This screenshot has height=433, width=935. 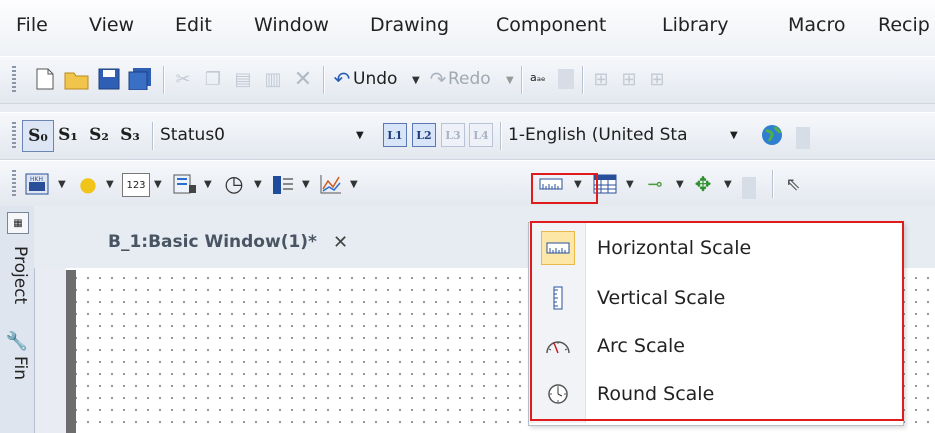 What do you see at coordinates (32, 25) in the screenshot?
I see `menu-file: File` at bounding box center [32, 25].